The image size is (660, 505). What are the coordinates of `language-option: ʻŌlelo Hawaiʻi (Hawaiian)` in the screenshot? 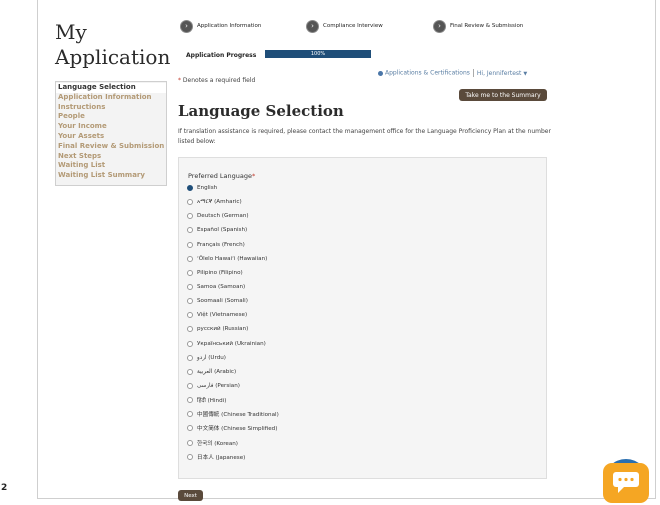 It's located at (233, 259).